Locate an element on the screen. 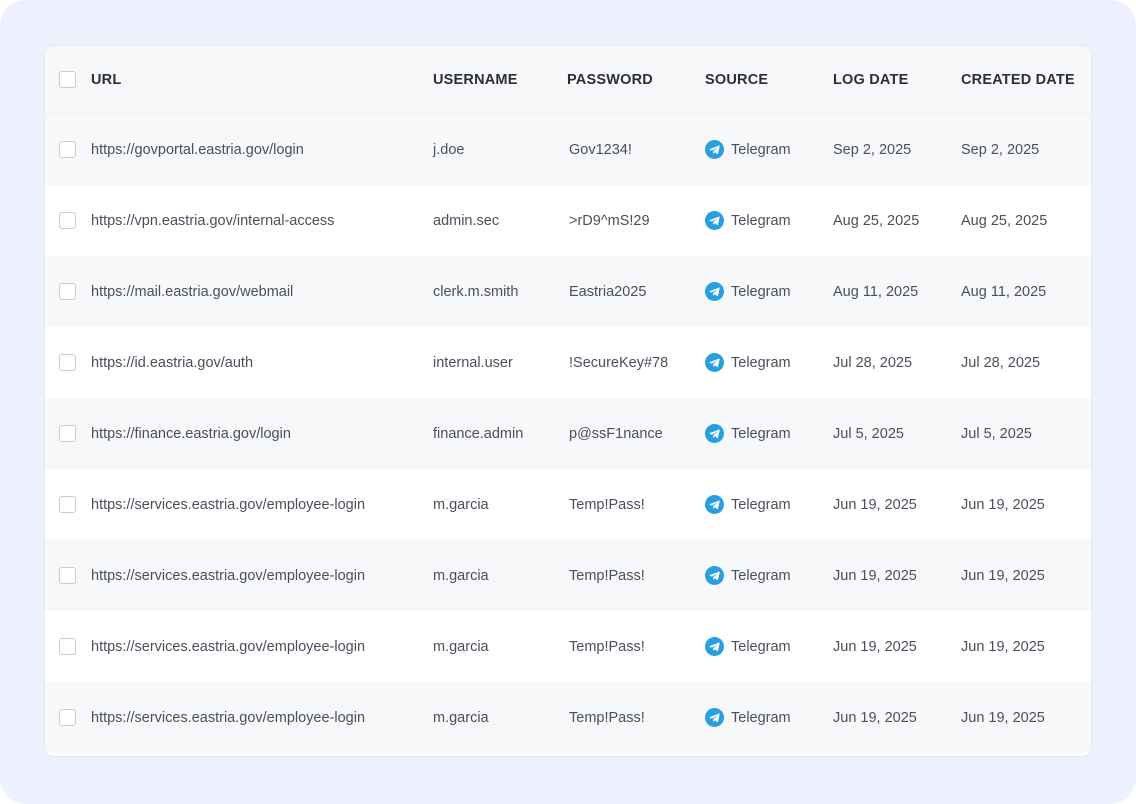 This screenshot has width=1136, height=804. column-header-created-date: CREATED DATE is located at coordinates (1018, 79).